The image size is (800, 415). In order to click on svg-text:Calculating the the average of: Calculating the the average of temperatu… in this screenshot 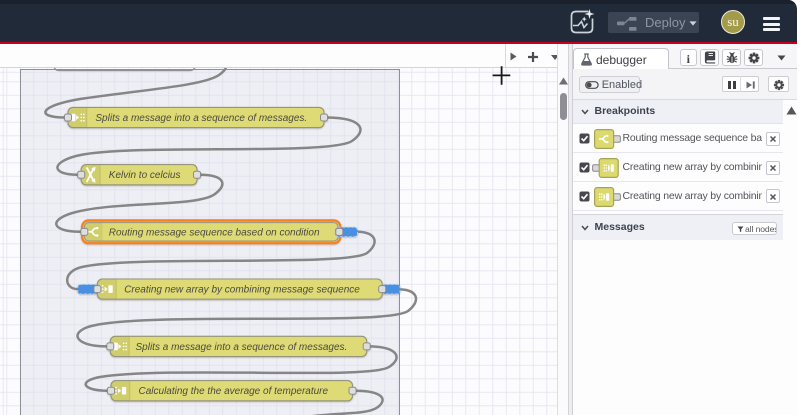, I will do `click(234, 391)`.